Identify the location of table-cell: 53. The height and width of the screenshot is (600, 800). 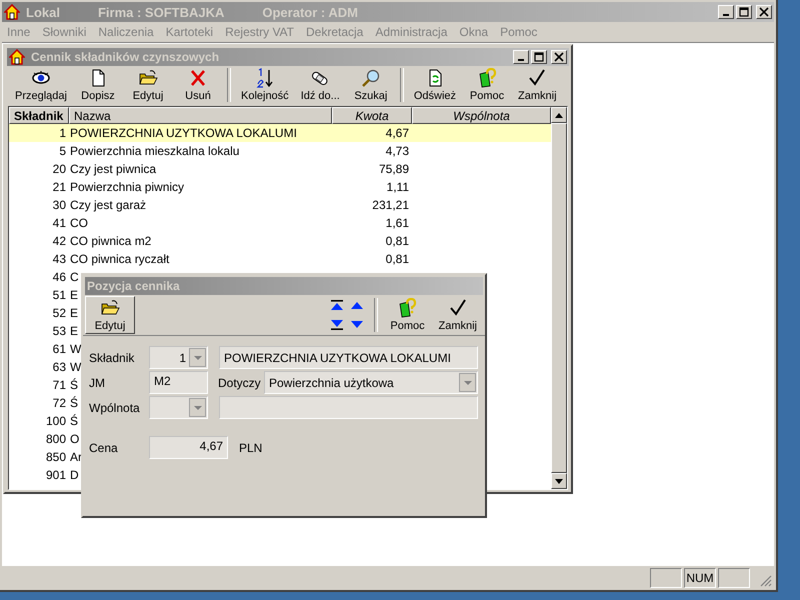
(59, 331).